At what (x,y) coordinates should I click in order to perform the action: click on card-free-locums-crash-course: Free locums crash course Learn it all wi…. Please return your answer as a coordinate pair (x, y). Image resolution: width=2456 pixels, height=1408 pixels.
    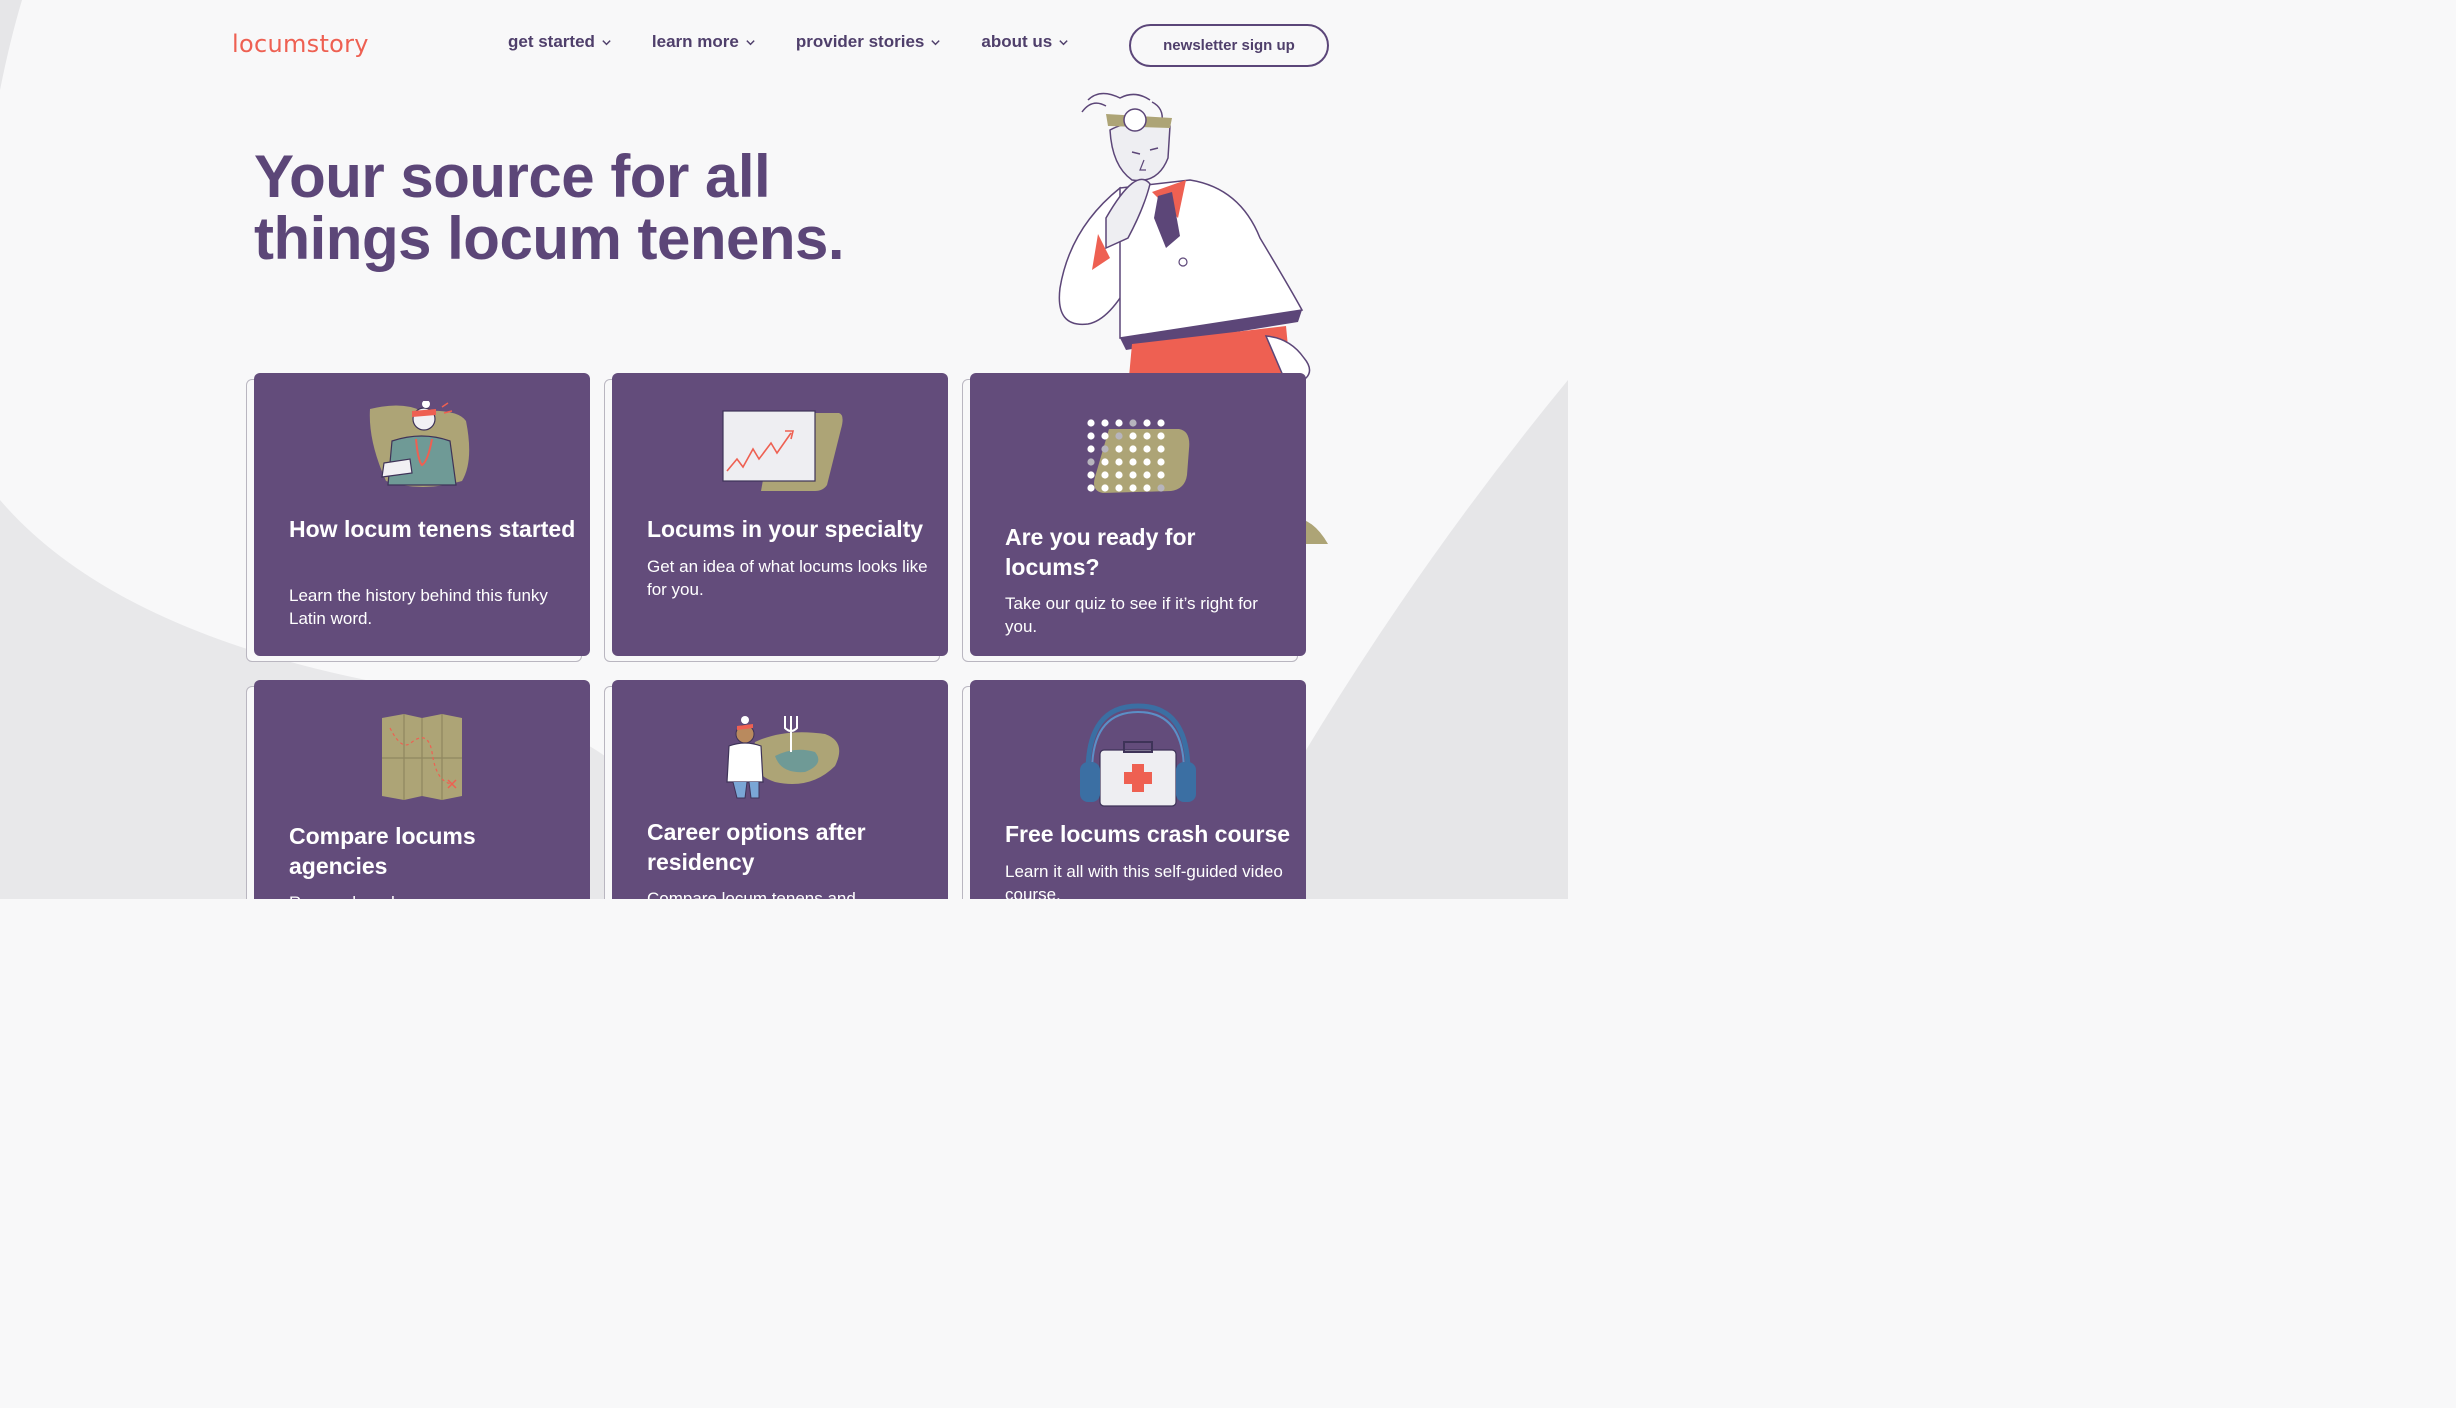
    Looking at the image, I should click on (1134, 789).